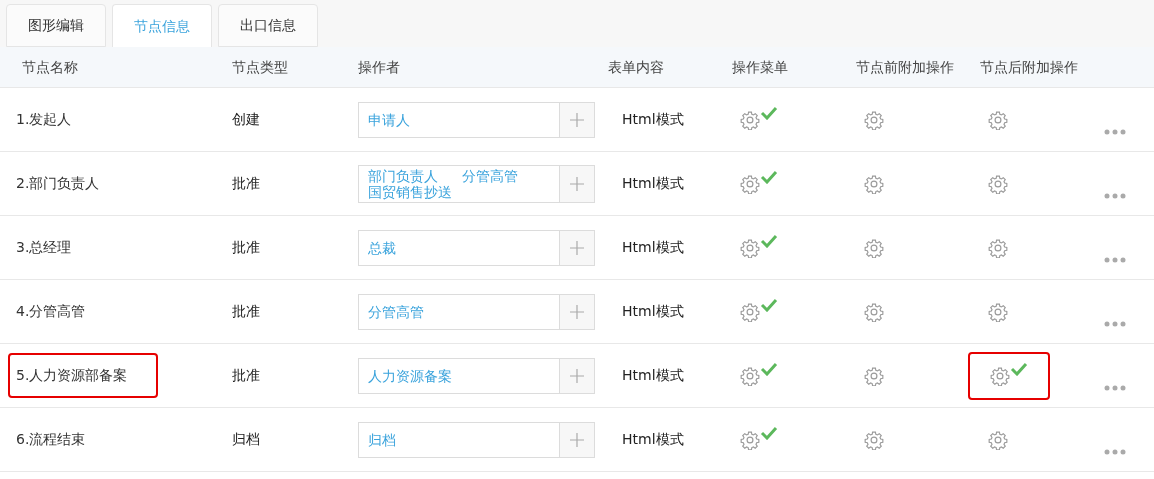 This screenshot has height=479, width=1154. What do you see at coordinates (382, 247) in the screenshot?
I see `operator-name: 总裁` at bounding box center [382, 247].